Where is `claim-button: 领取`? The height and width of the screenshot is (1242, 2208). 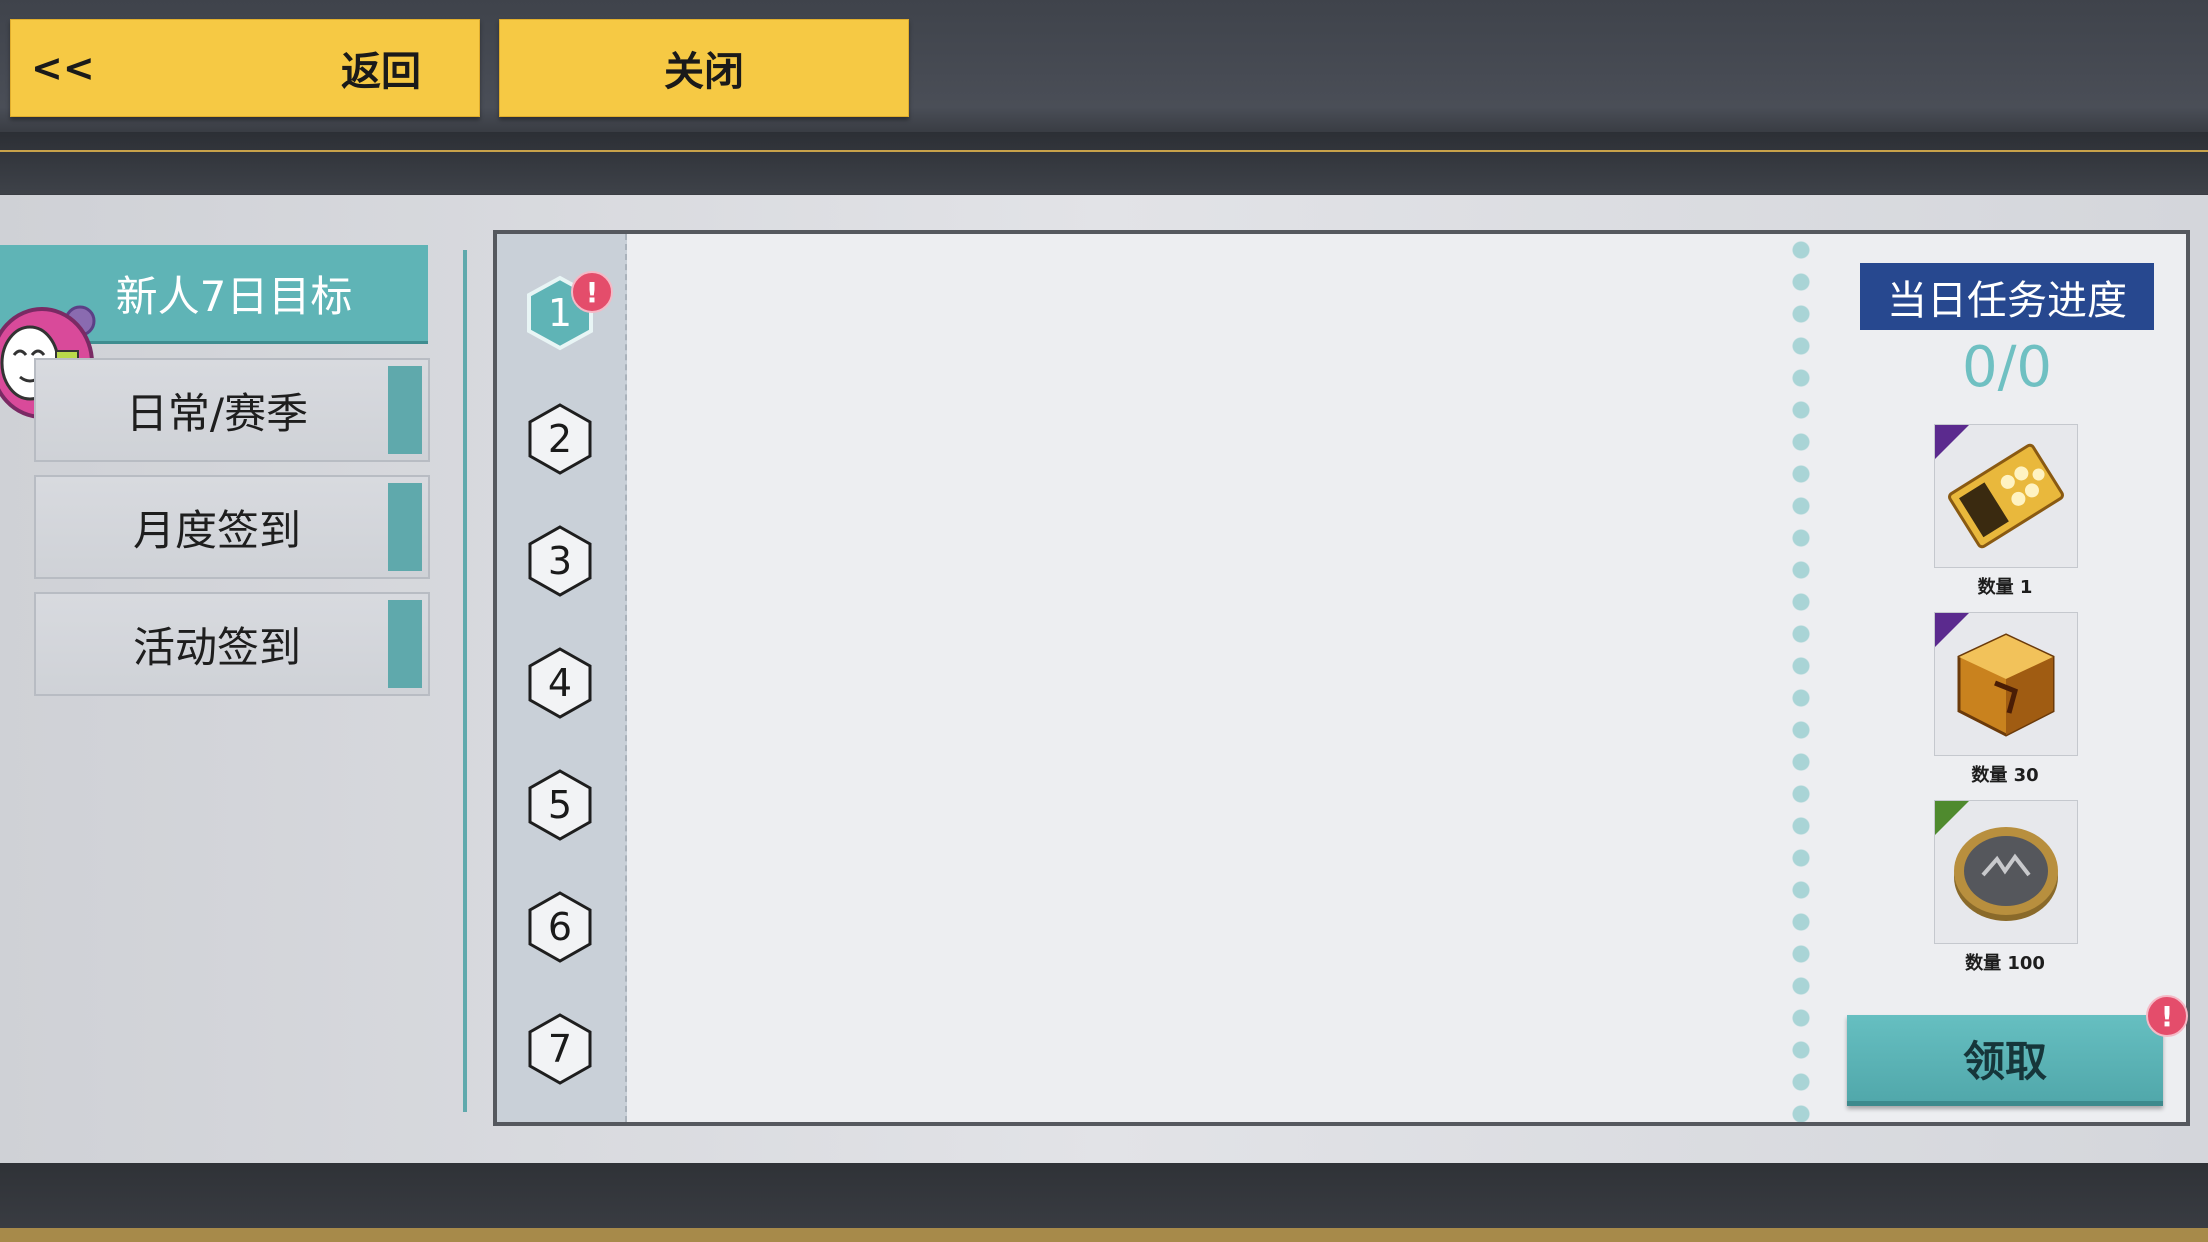
claim-button: 领取 is located at coordinates (2005, 1060).